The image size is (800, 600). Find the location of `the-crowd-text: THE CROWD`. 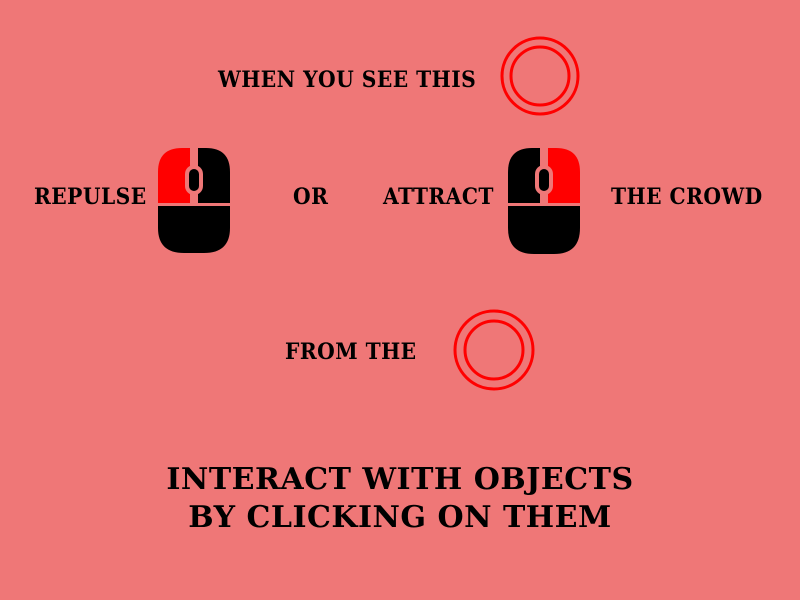

the-crowd-text: THE CROWD is located at coordinates (687, 197).